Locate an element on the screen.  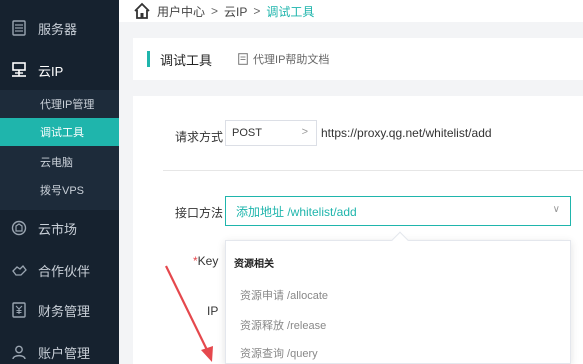
home-icon is located at coordinates (142, 11).